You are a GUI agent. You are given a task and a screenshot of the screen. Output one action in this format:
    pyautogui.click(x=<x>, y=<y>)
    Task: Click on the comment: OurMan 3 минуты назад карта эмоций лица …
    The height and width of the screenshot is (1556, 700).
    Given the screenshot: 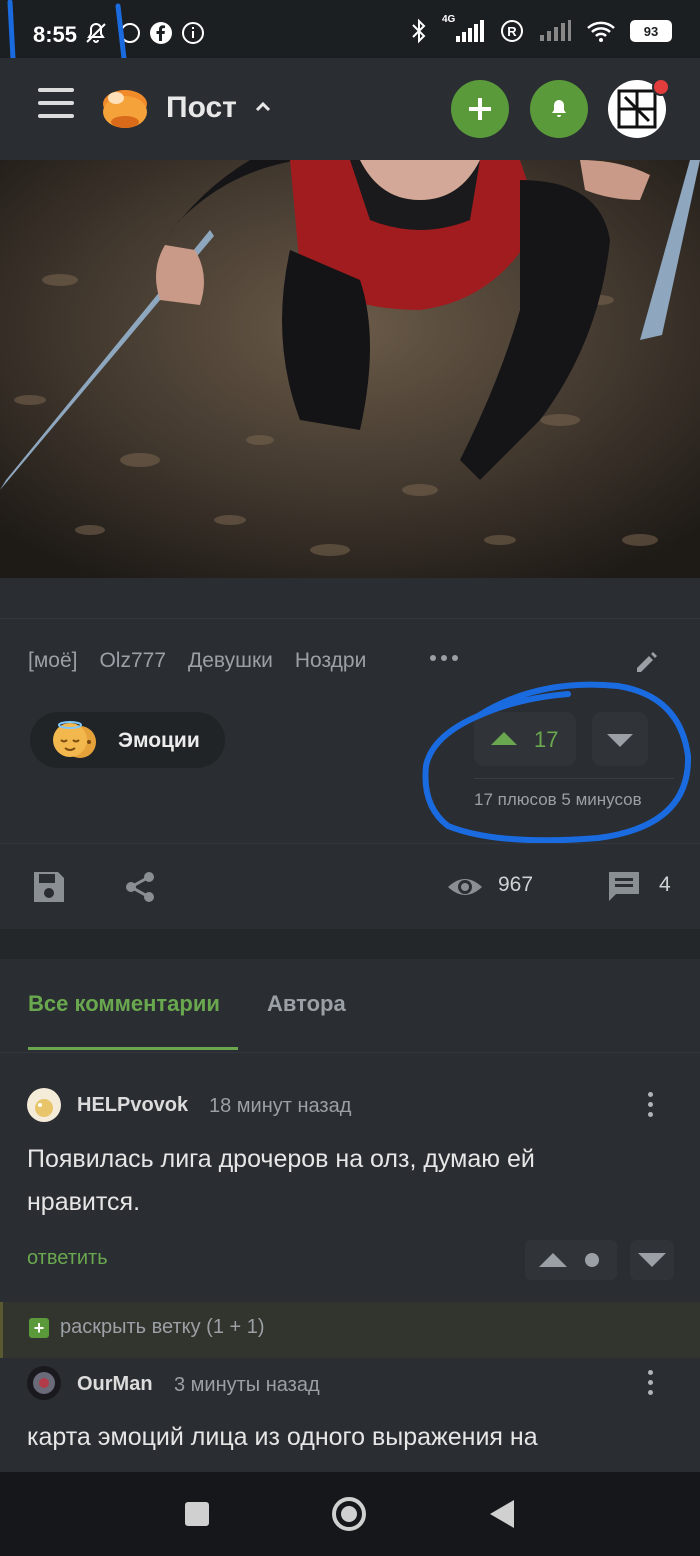 What is the action you would take?
    pyautogui.click(x=350, y=1415)
    